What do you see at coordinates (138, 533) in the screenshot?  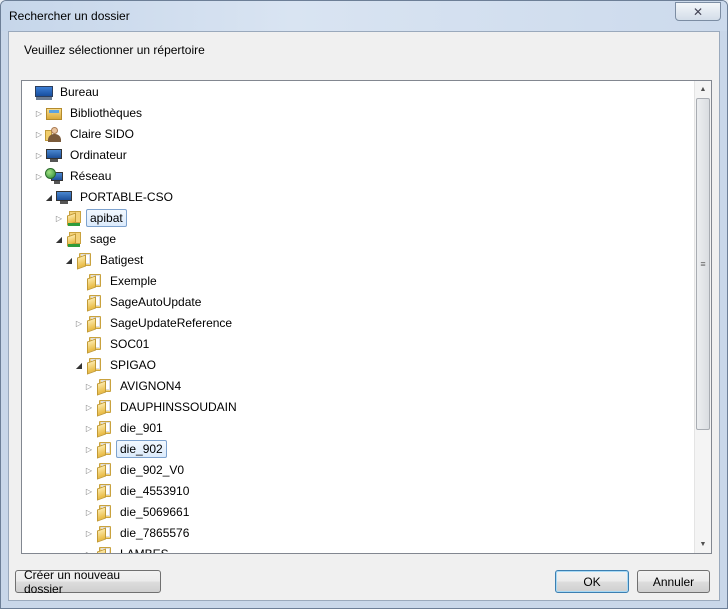 I see `tree-item: ▷ die_7865576` at bounding box center [138, 533].